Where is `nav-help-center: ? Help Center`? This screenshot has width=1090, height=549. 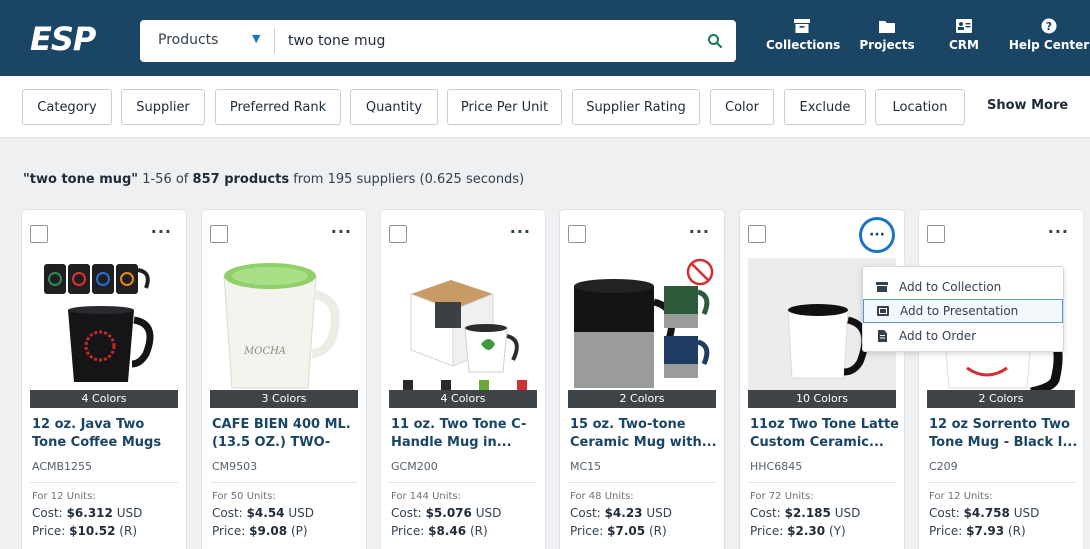 nav-help-center: ? Help Center is located at coordinates (1049, 42).